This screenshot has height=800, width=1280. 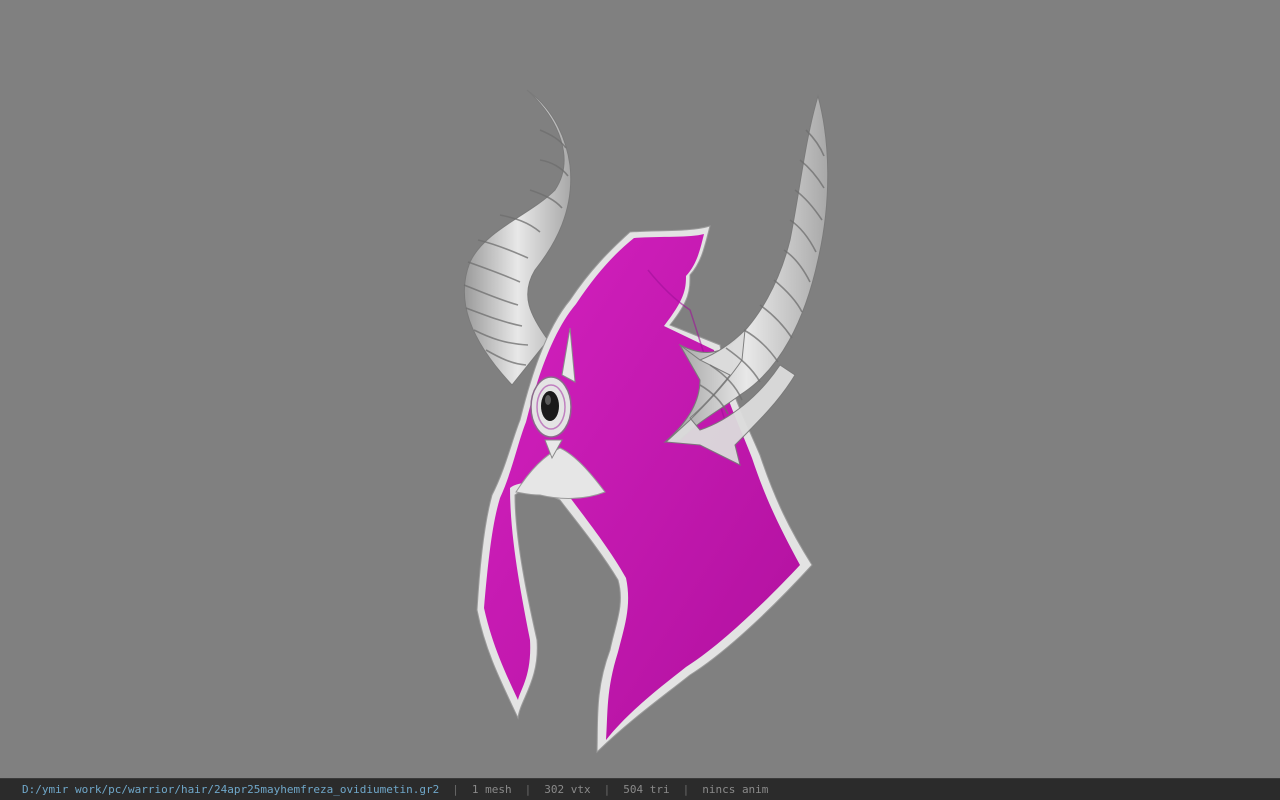 What do you see at coordinates (567, 789) in the screenshot?
I see `vertex-count: 302 vtx` at bounding box center [567, 789].